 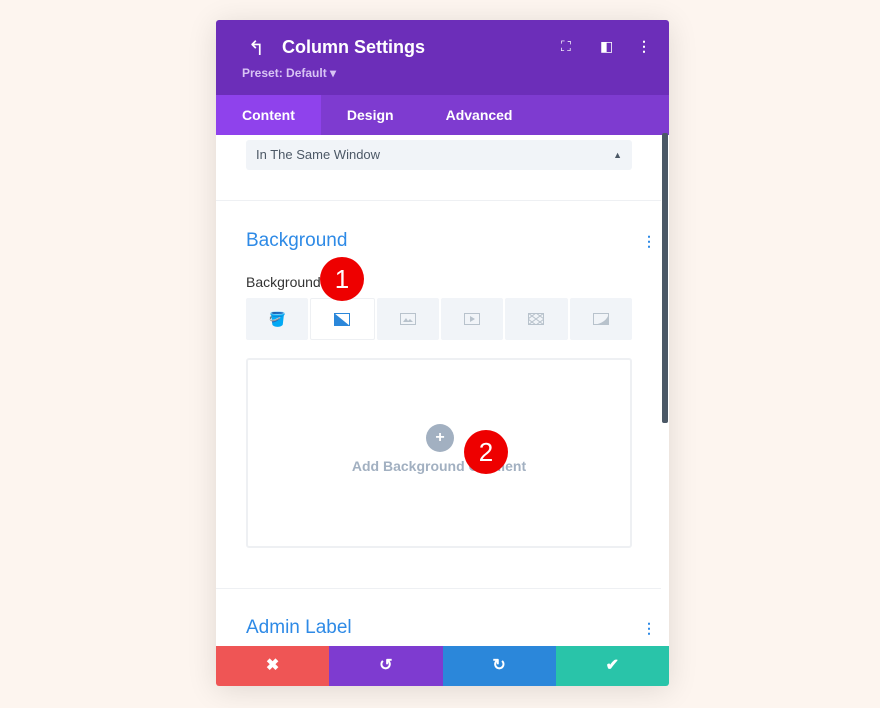 What do you see at coordinates (353, 47) in the screenshot?
I see `modal-title: Column Settings` at bounding box center [353, 47].